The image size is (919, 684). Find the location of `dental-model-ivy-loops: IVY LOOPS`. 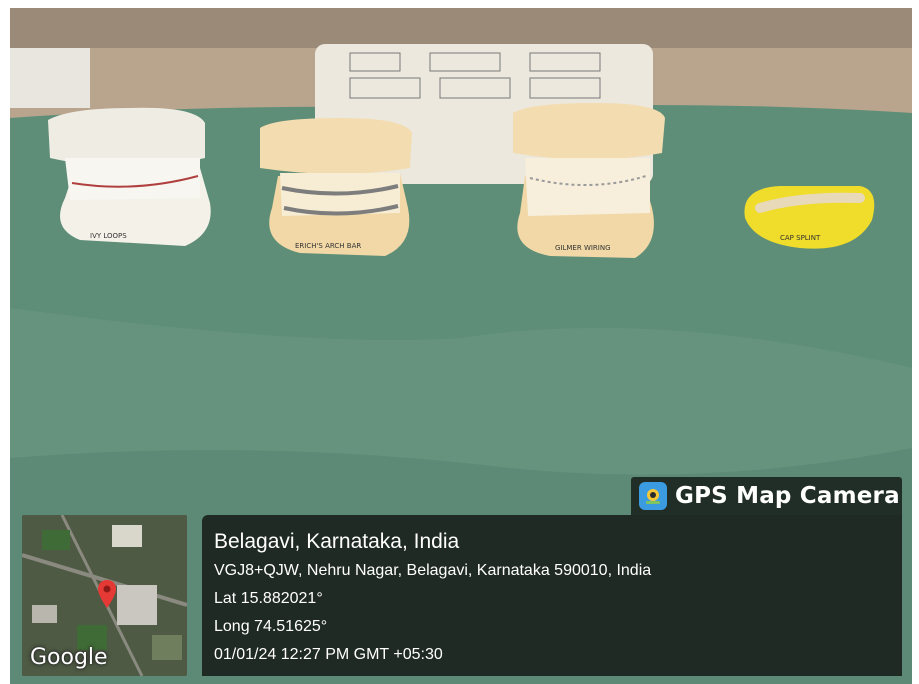

dental-model-ivy-loops: IVY LOOPS is located at coordinates (129, 176).